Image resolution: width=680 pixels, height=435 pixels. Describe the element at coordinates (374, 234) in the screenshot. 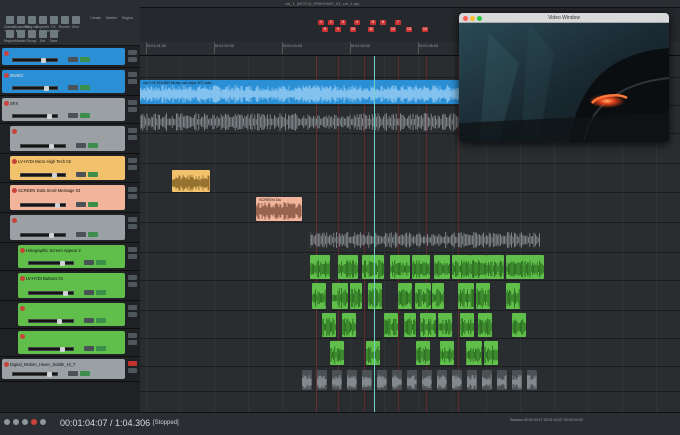

I see `playhead-cursor` at that location.